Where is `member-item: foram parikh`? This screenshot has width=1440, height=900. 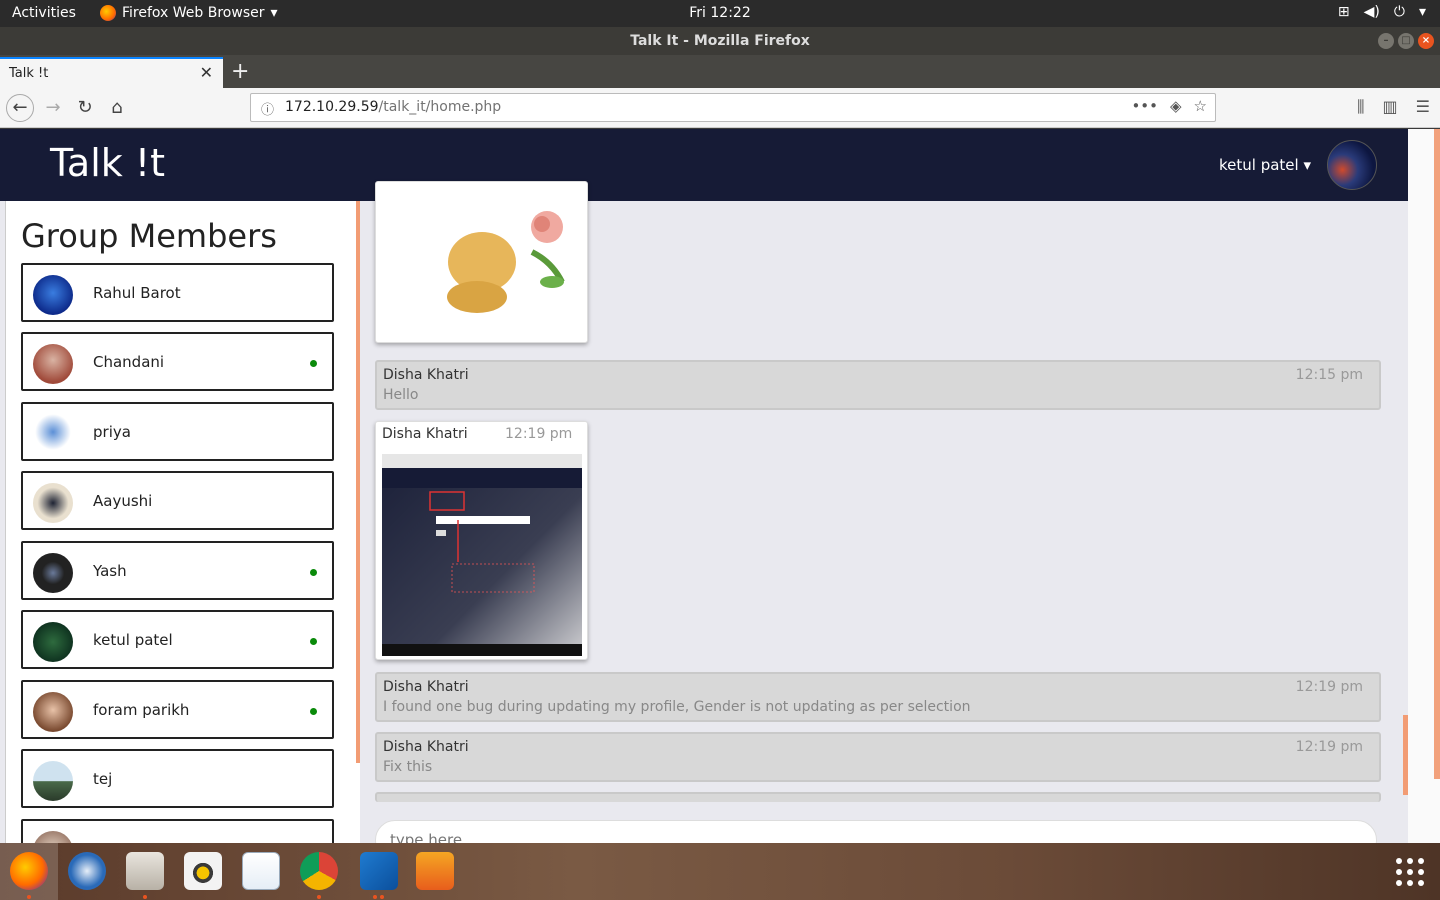 member-item: foram parikh is located at coordinates (177, 709).